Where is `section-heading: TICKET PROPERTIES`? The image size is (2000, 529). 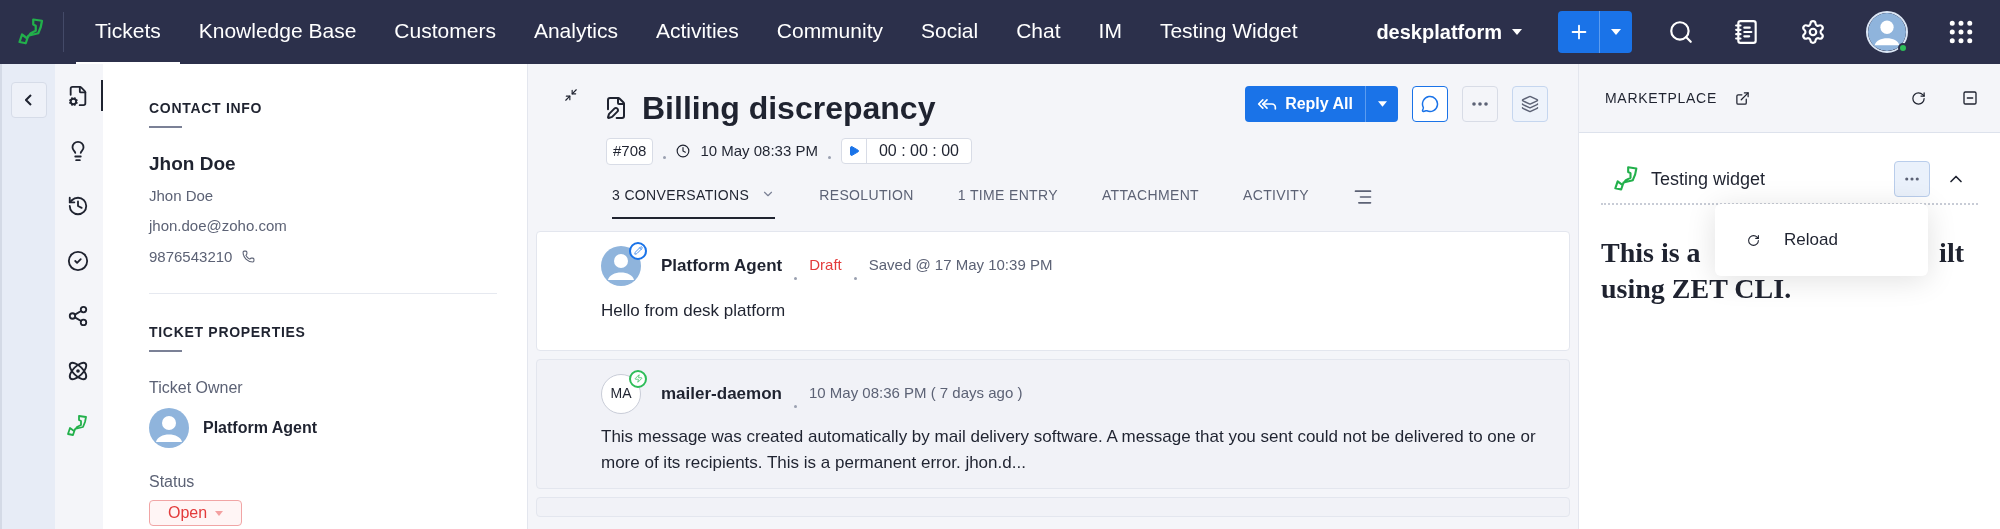 section-heading: TICKET PROPERTIES is located at coordinates (228, 332).